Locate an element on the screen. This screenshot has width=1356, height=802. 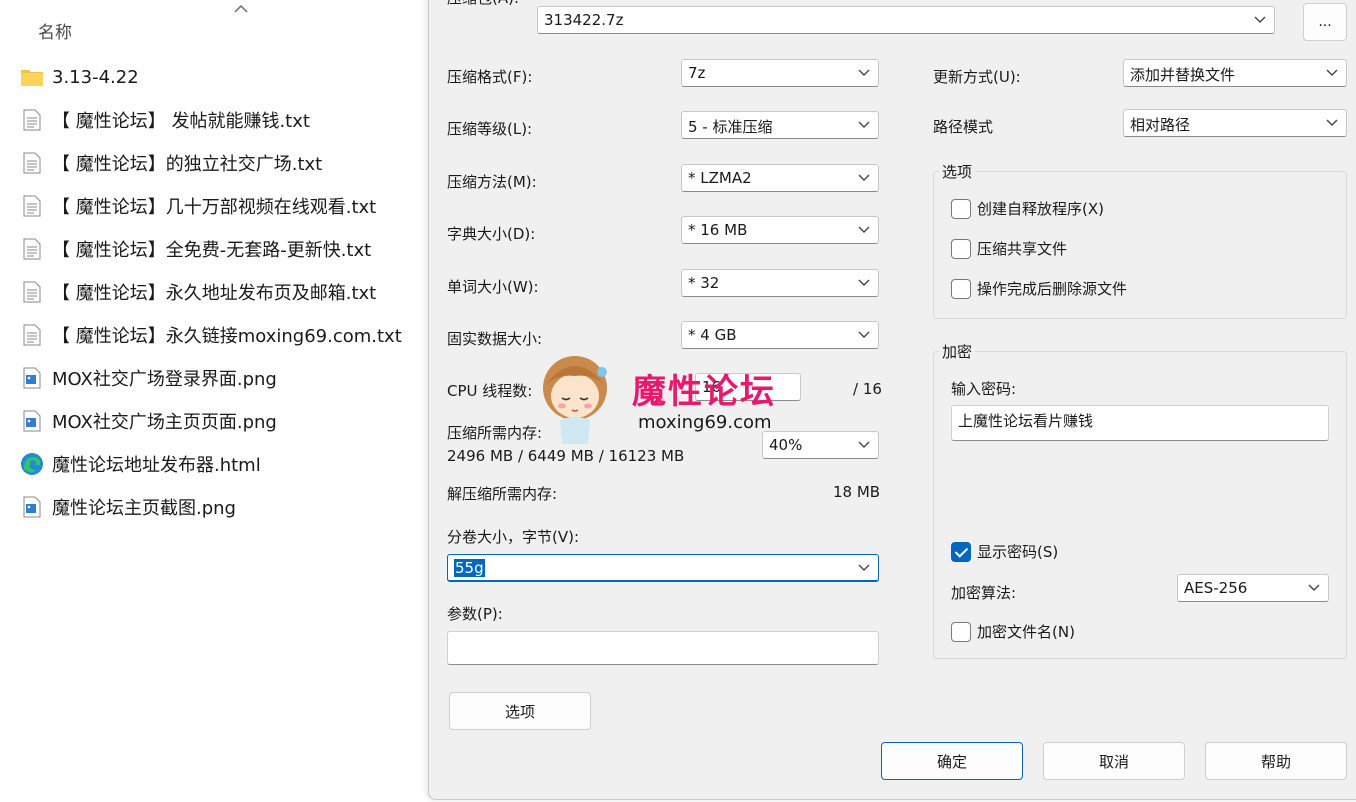
file-list-item: MOX社交广场主页页面.png is located at coordinates (223, 421).